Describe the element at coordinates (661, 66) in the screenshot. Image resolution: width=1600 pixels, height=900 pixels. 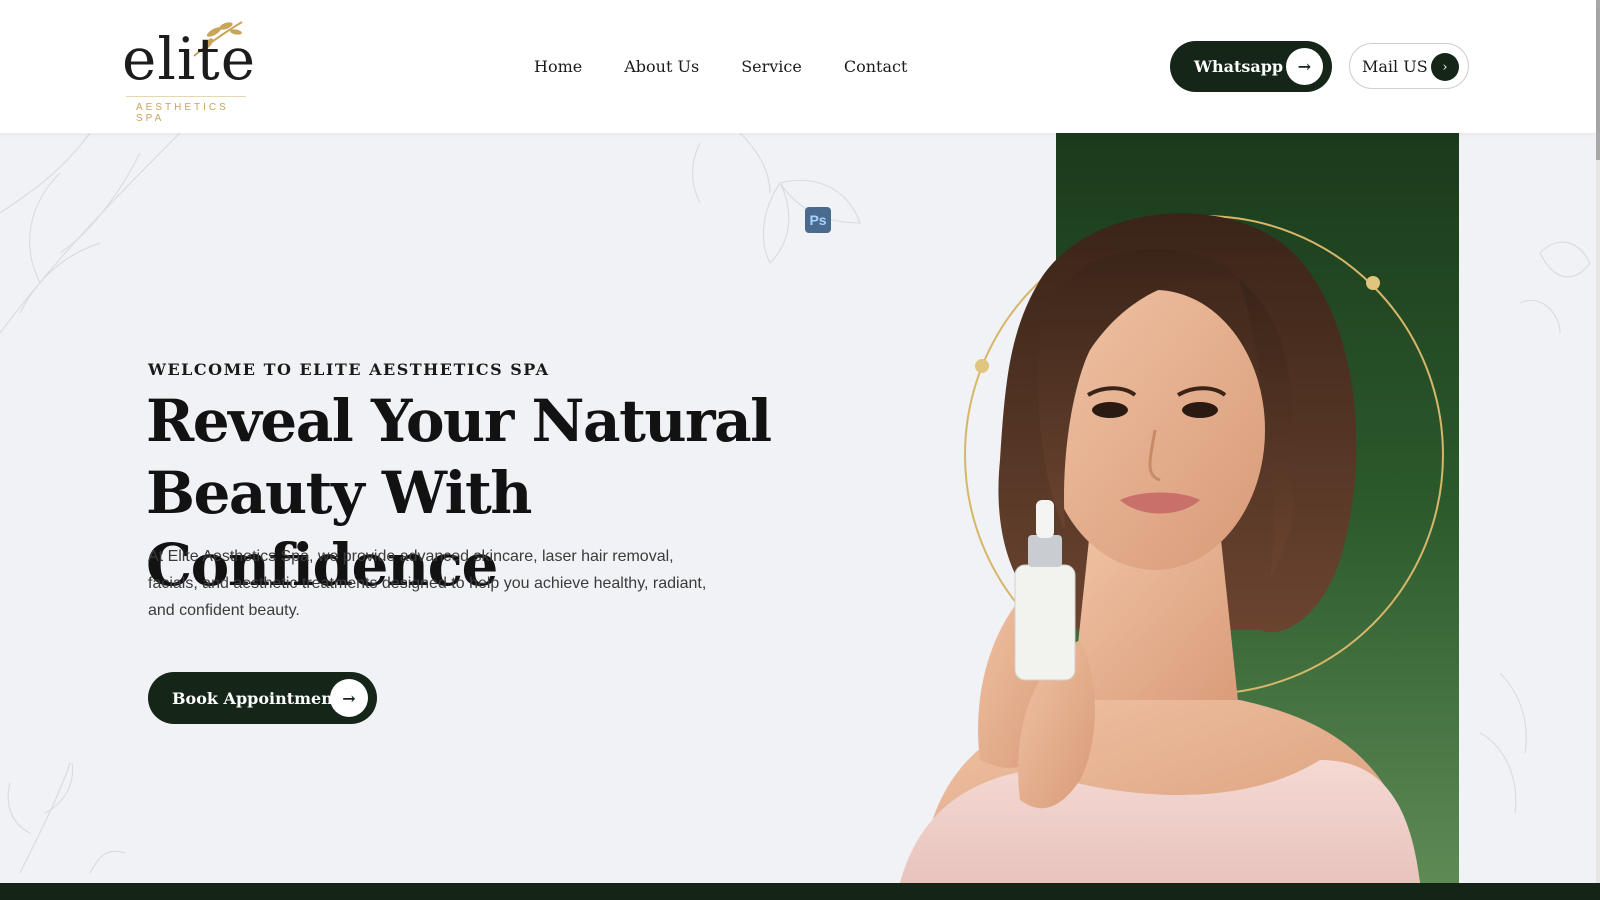
I see `nav-about-us: About Us` at that location.